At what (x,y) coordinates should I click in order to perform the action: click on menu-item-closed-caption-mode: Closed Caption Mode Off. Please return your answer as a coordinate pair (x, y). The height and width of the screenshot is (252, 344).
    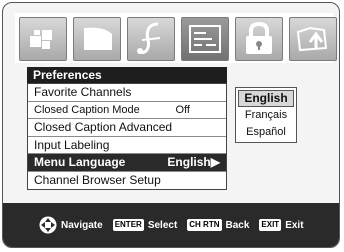
    Looking at the image, I should click on (127, 110).